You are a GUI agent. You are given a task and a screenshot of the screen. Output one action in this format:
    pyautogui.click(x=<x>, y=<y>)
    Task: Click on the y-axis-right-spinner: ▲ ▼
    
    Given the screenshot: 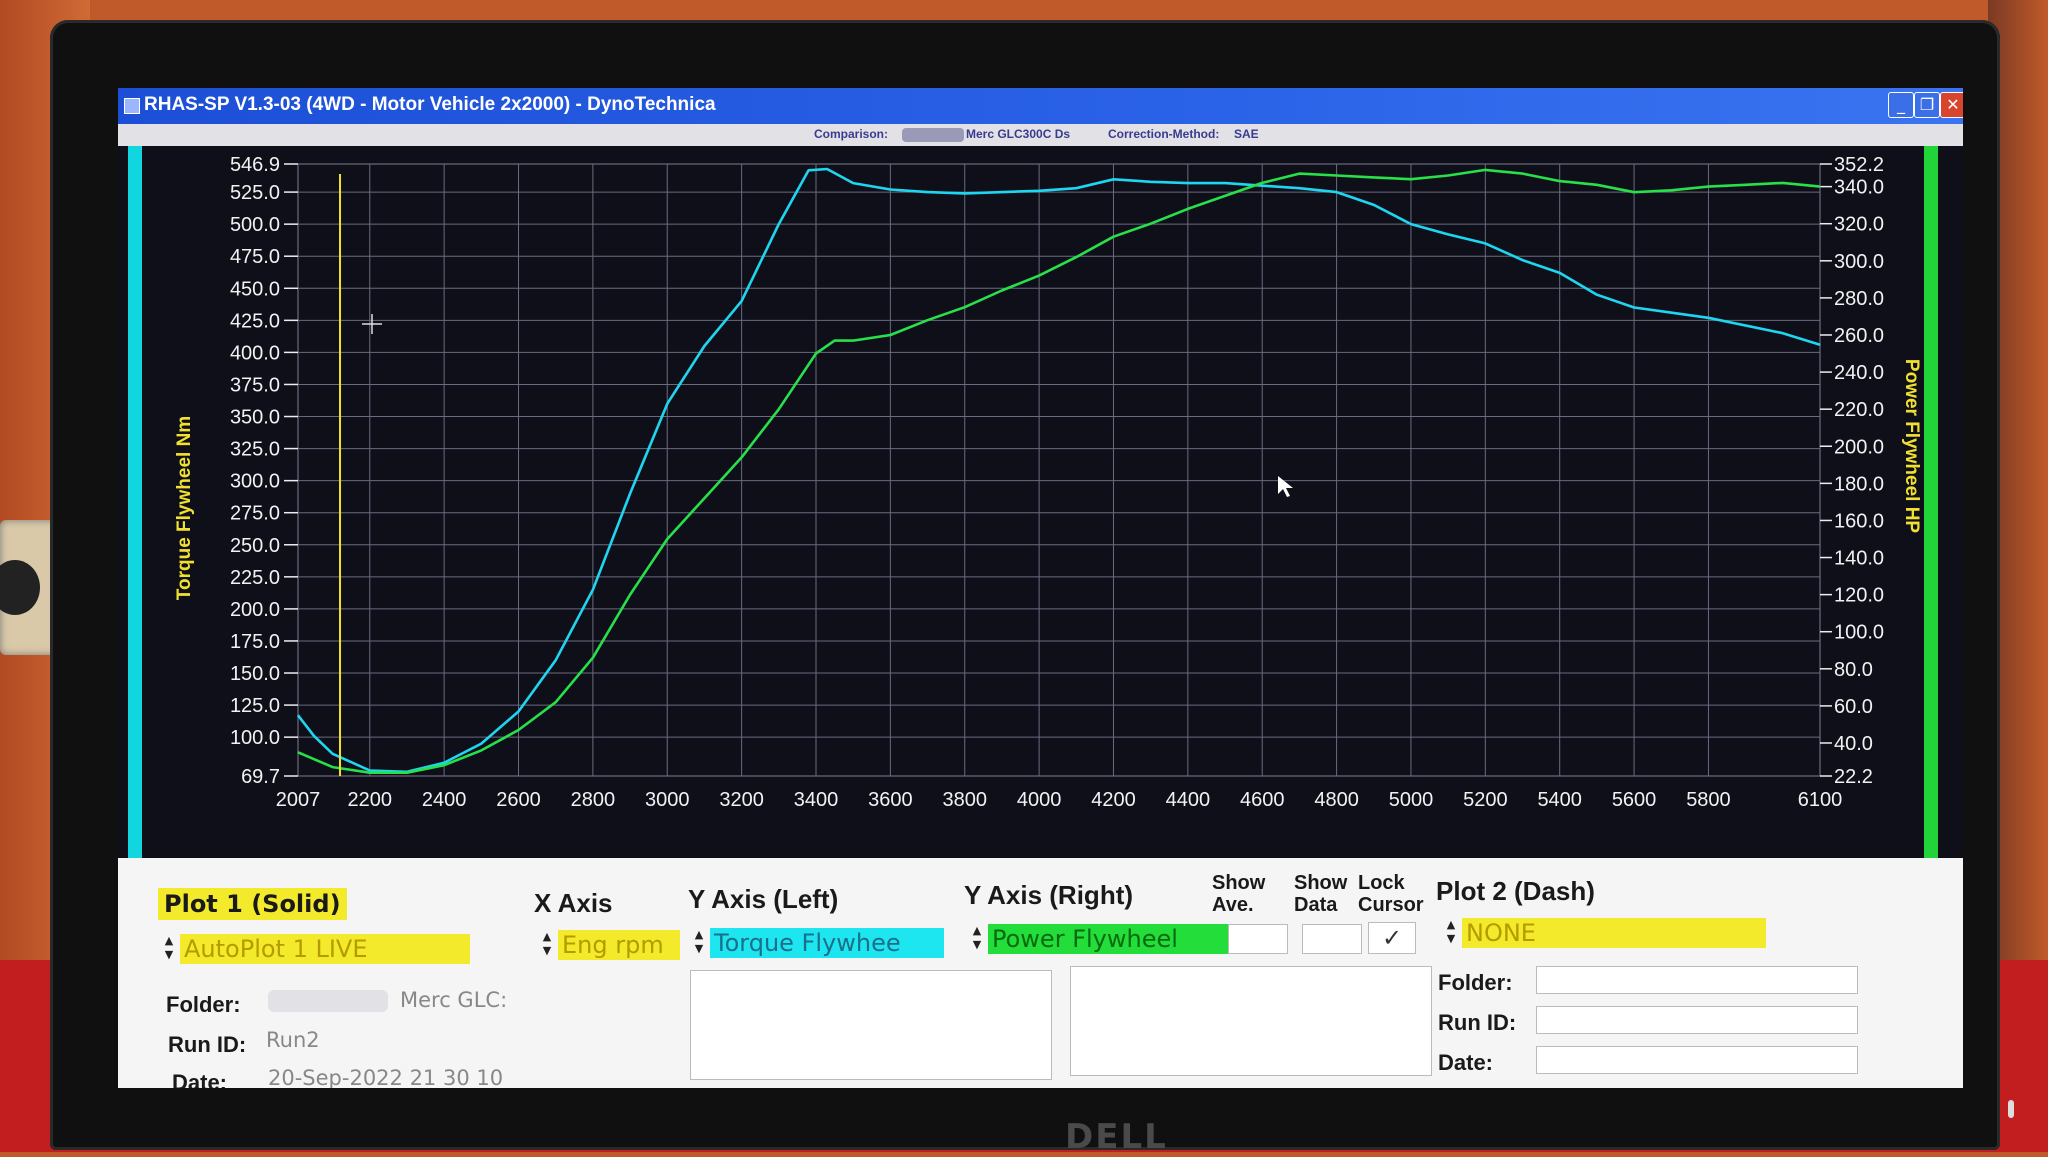 What is the action you would take?
    pyautogui.click(x=977, y=939)
    